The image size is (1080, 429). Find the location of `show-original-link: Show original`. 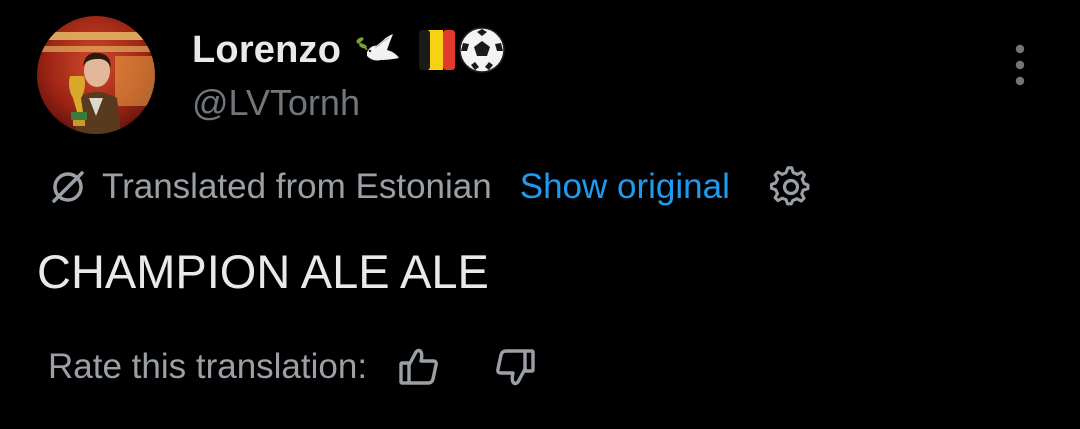

show-original-link: Show original is located at coordinates (625, 187).